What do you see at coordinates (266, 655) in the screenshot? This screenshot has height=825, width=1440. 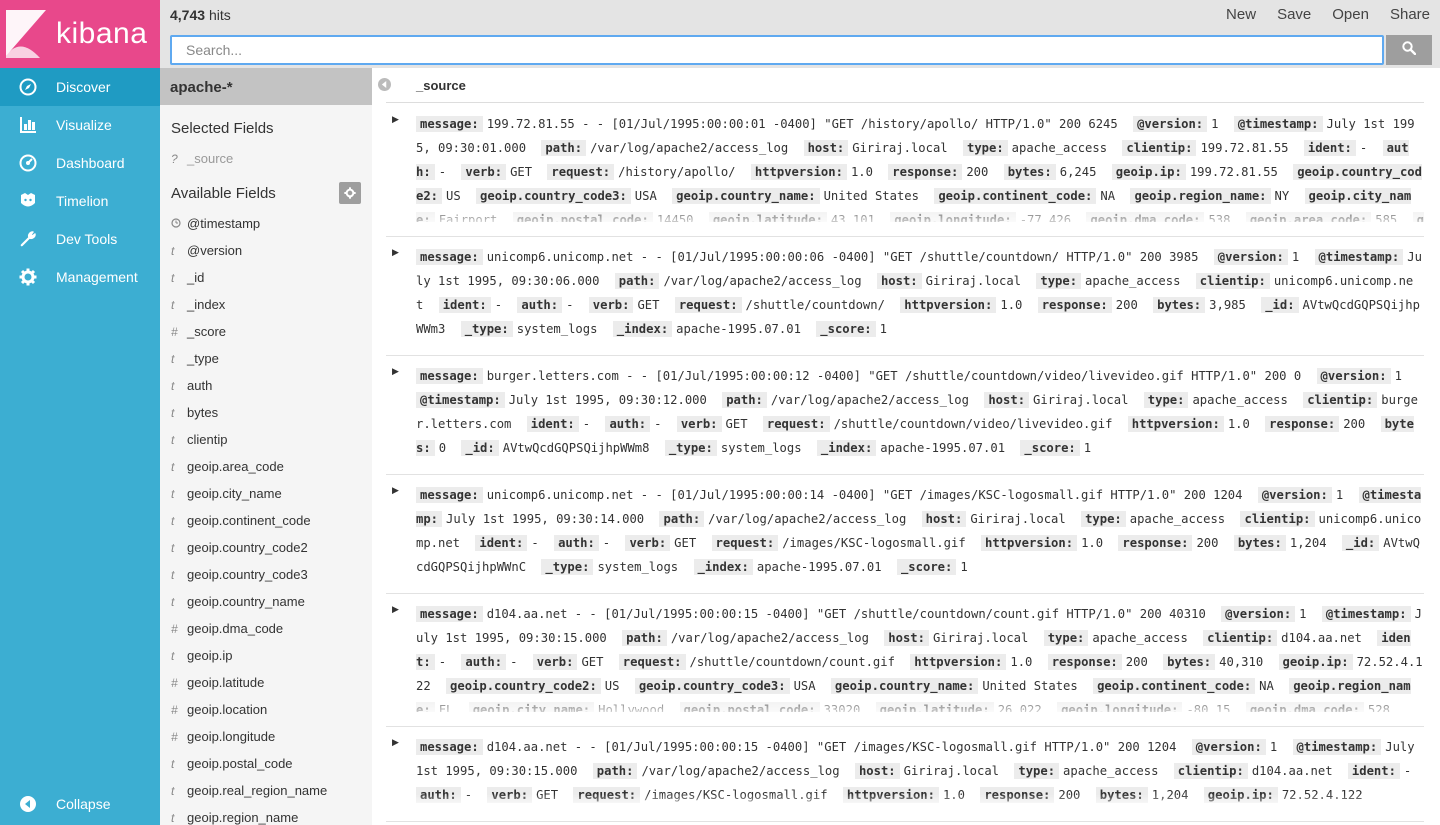 I see `field-item: t geoip.ip` at bounding box center [266, 655].